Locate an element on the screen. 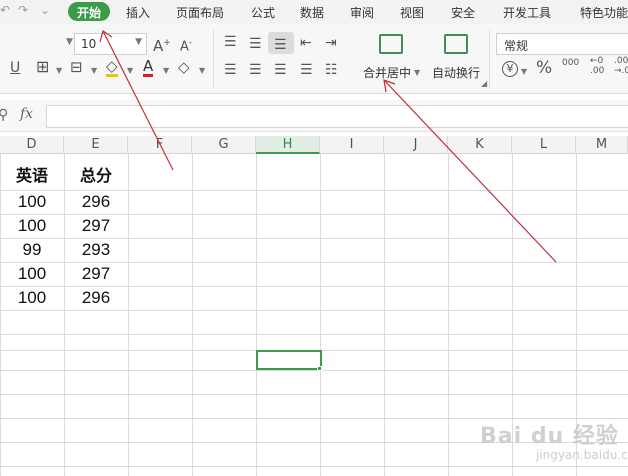  redo-icon: ↷ is located at coordinates (23, 10).